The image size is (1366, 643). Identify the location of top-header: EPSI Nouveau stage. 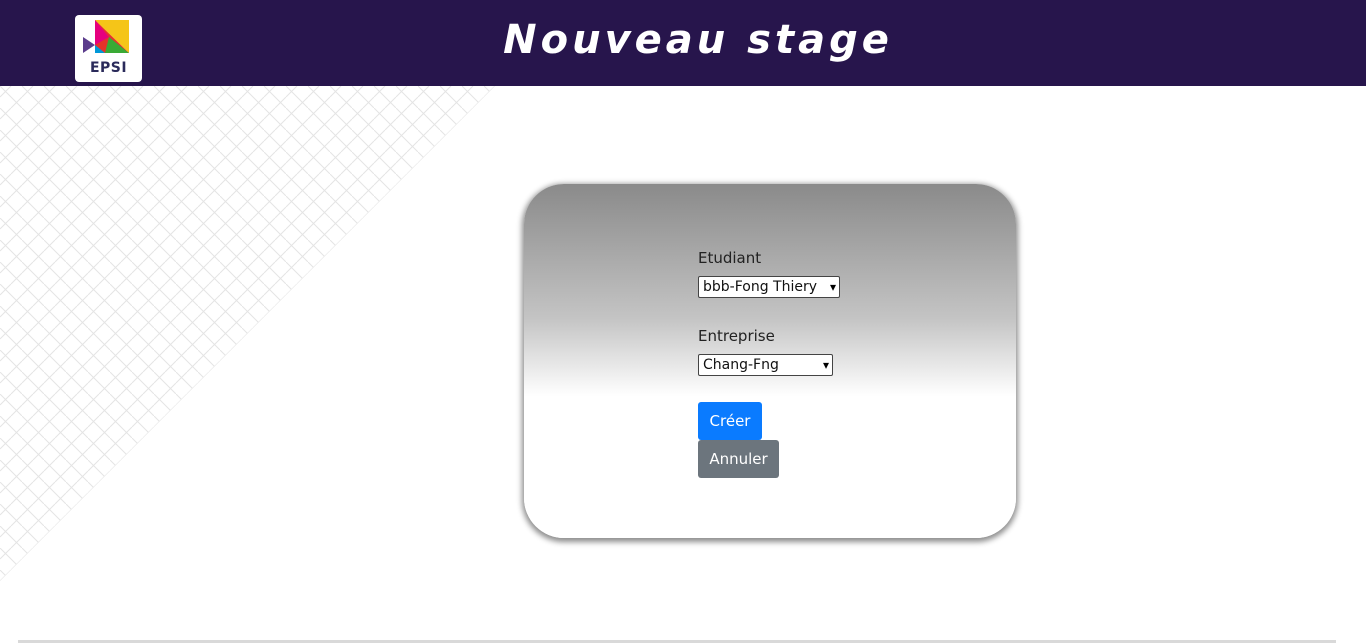
(683, 43).